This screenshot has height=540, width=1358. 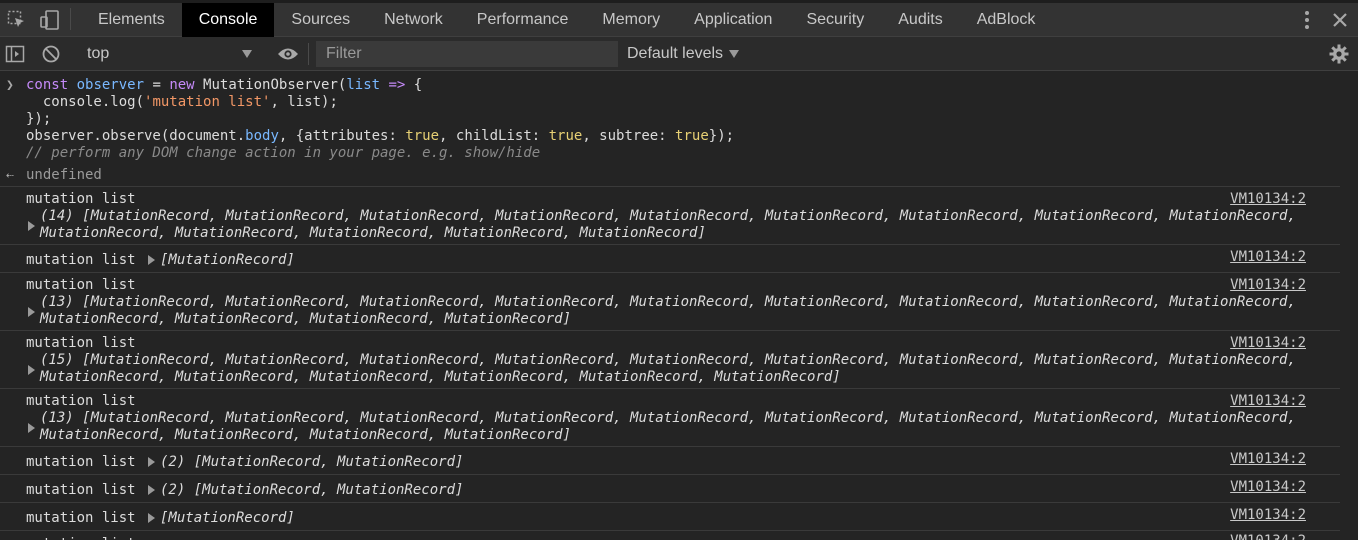 What do you see at coordinates (70, 19) in the screenshot?
I see `tab-separator` at bounding box center [70, 19].